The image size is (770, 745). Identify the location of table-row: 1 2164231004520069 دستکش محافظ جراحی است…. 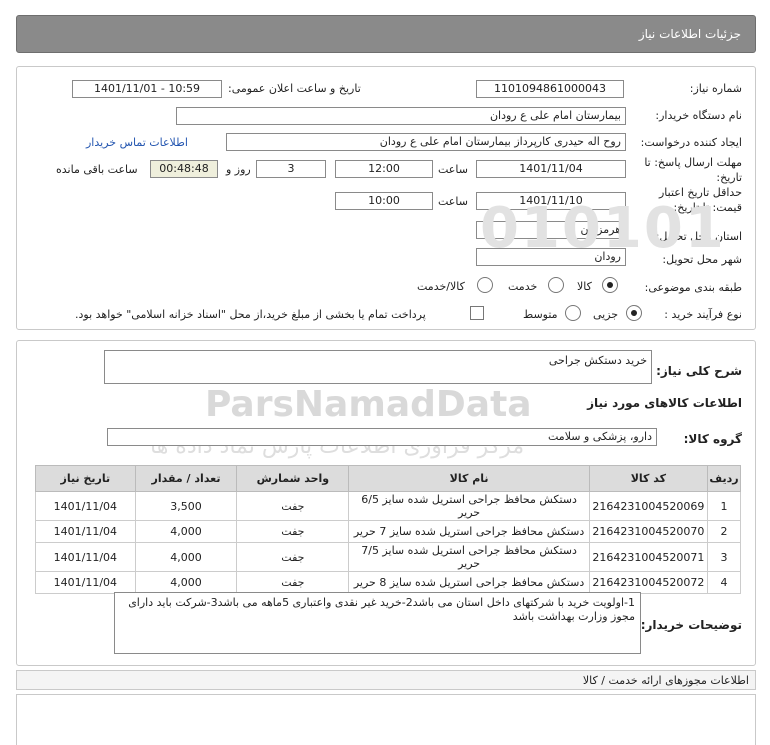
(388, 506).